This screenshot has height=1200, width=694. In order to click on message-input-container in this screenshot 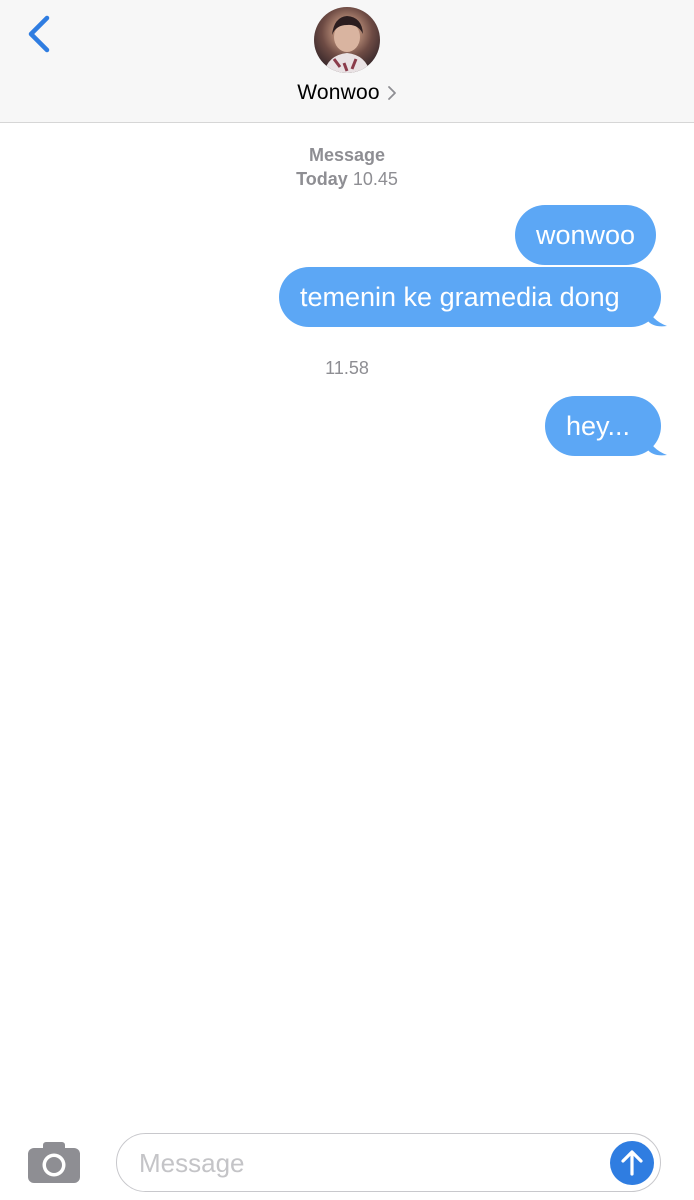, I will do `click(388, 1162)`.